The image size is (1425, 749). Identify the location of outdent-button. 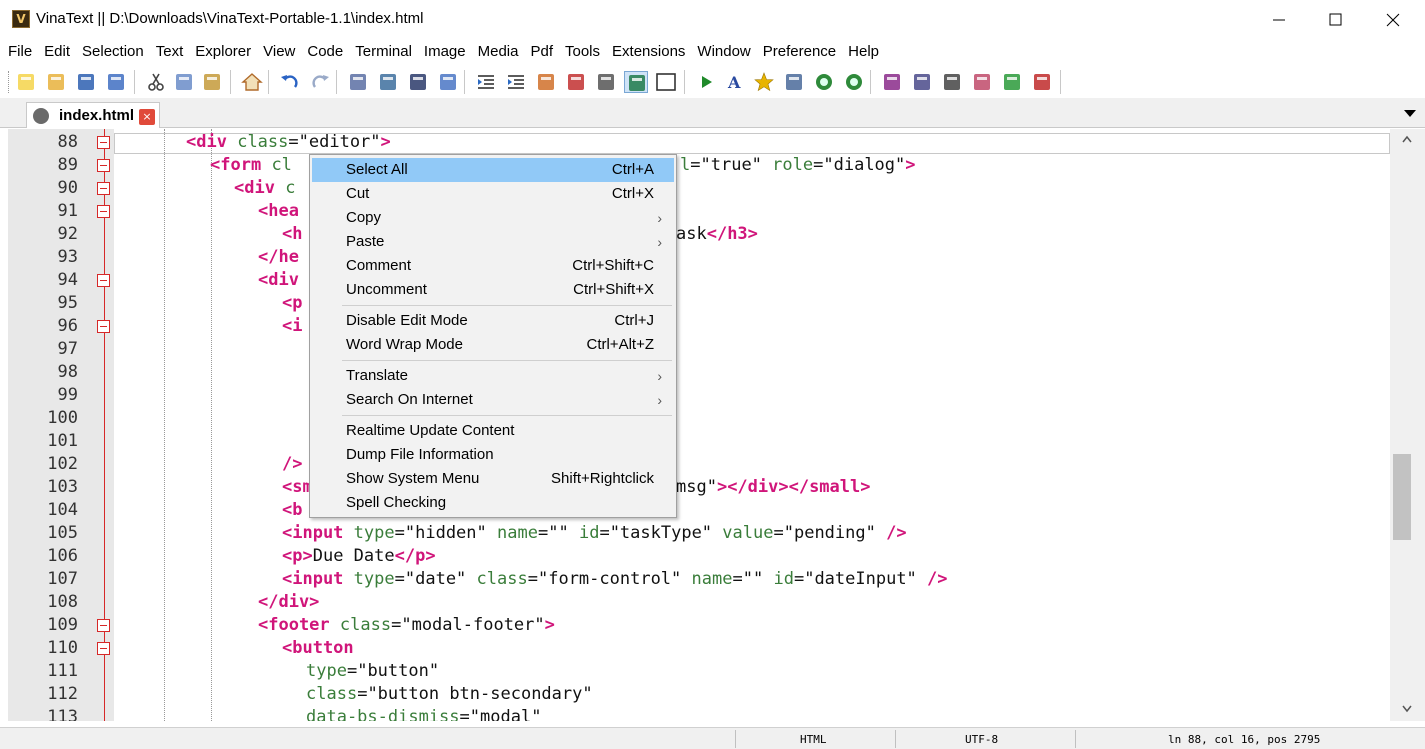
(516, 82).